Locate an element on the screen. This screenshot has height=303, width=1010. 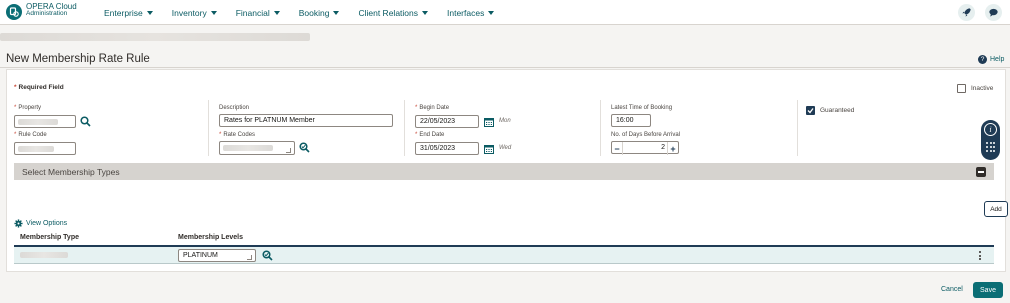
cancel-button: Cancel is located at coordinates (952, 289).